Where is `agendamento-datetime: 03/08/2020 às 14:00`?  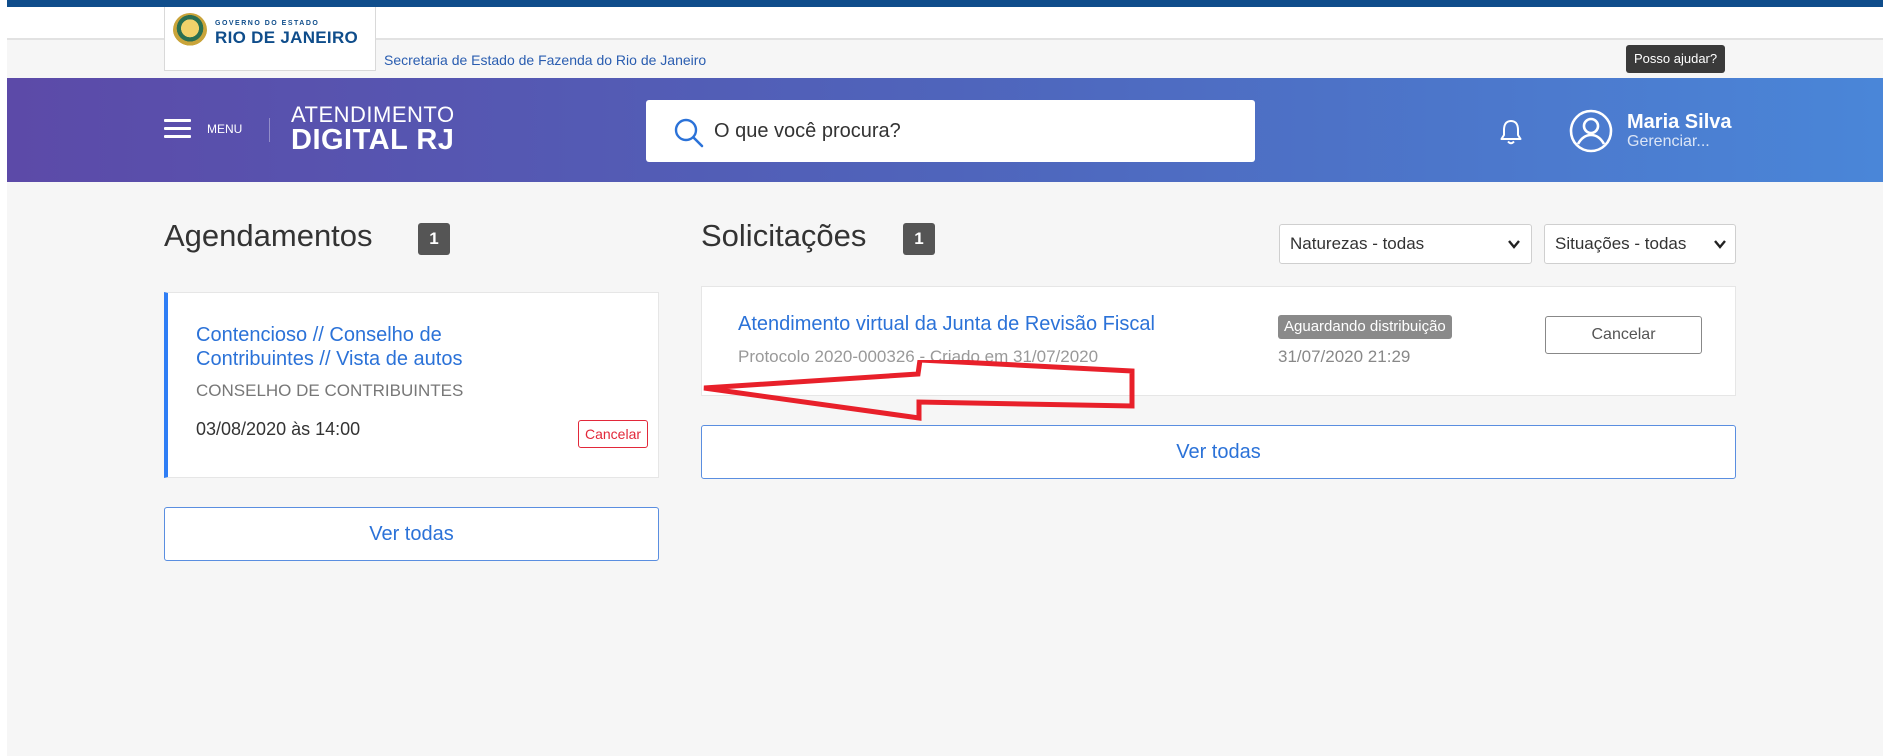 agendamento-datetime: 03/08/2020 às 14:00 is located at coordinates (278, 429).